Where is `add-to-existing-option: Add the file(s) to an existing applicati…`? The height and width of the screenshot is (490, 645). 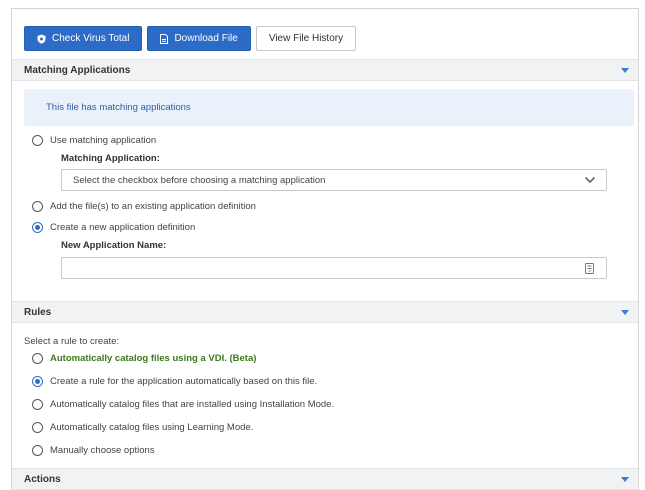 add-to-existing-option: Add the file(s) to an existing applicati… is located at coordinates (144, 206).